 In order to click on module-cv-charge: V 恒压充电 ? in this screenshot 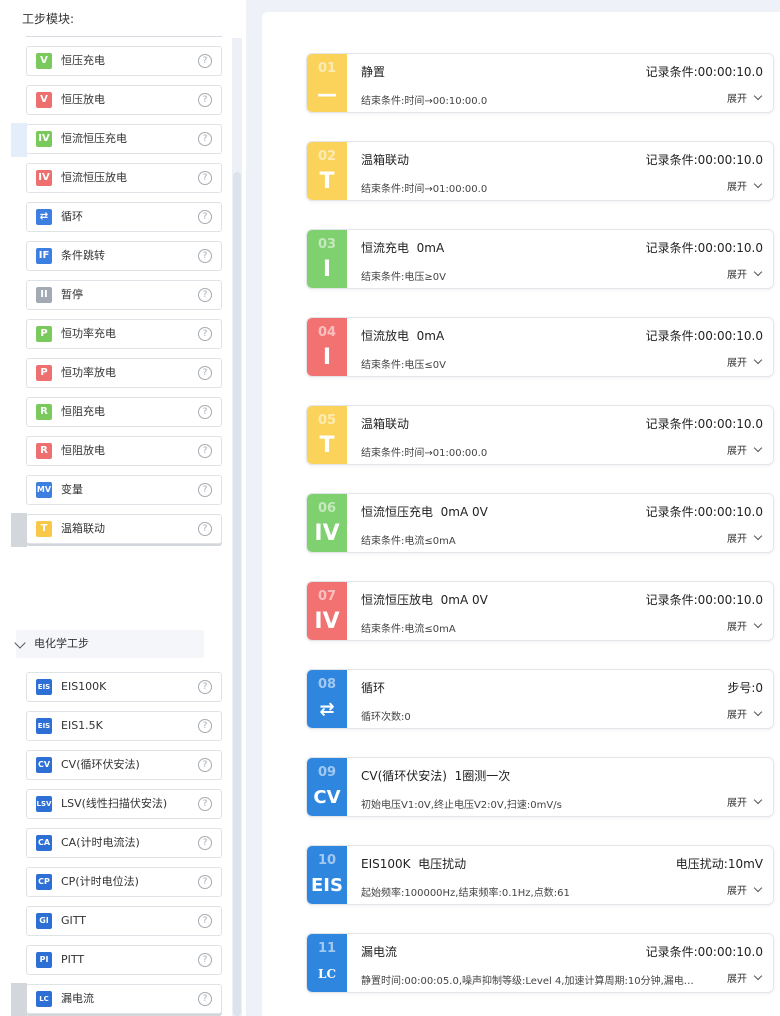, I will do `click(124, 61)`.